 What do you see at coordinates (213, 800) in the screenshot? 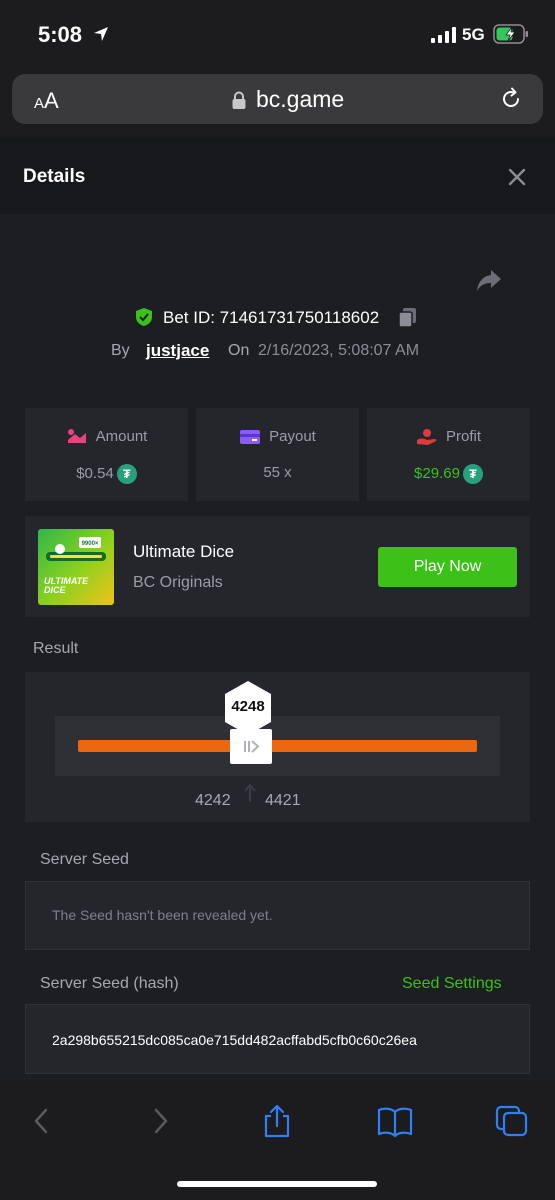
I see `range-low: 4242` at bounding box center [213, 800].